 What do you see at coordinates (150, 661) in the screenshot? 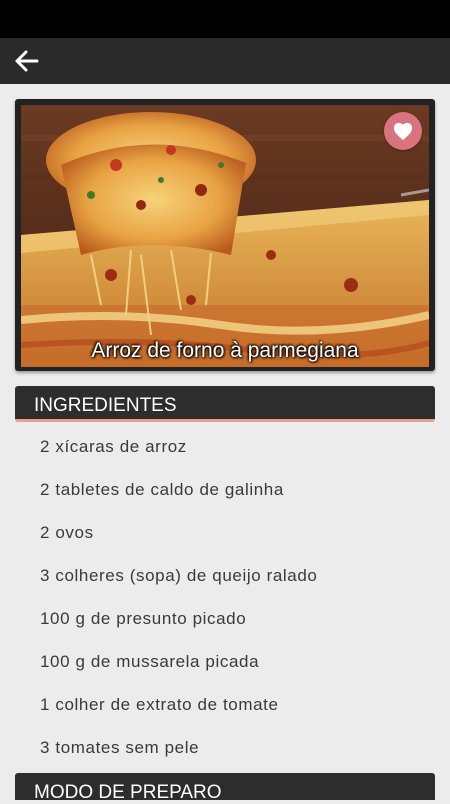
I see `list-item: 100 g de mussarela picada` at bounding box center [150, 661].